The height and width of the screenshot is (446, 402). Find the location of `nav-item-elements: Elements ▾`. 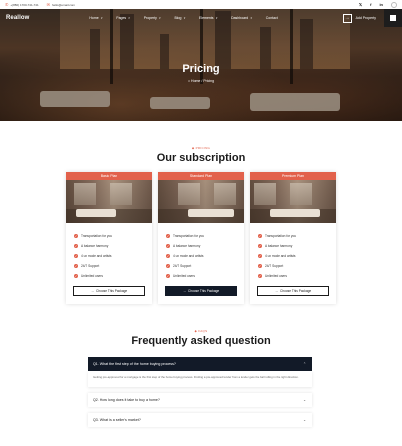

nav-item-elements: Elements ▾ is located at coordinates (208, 18).